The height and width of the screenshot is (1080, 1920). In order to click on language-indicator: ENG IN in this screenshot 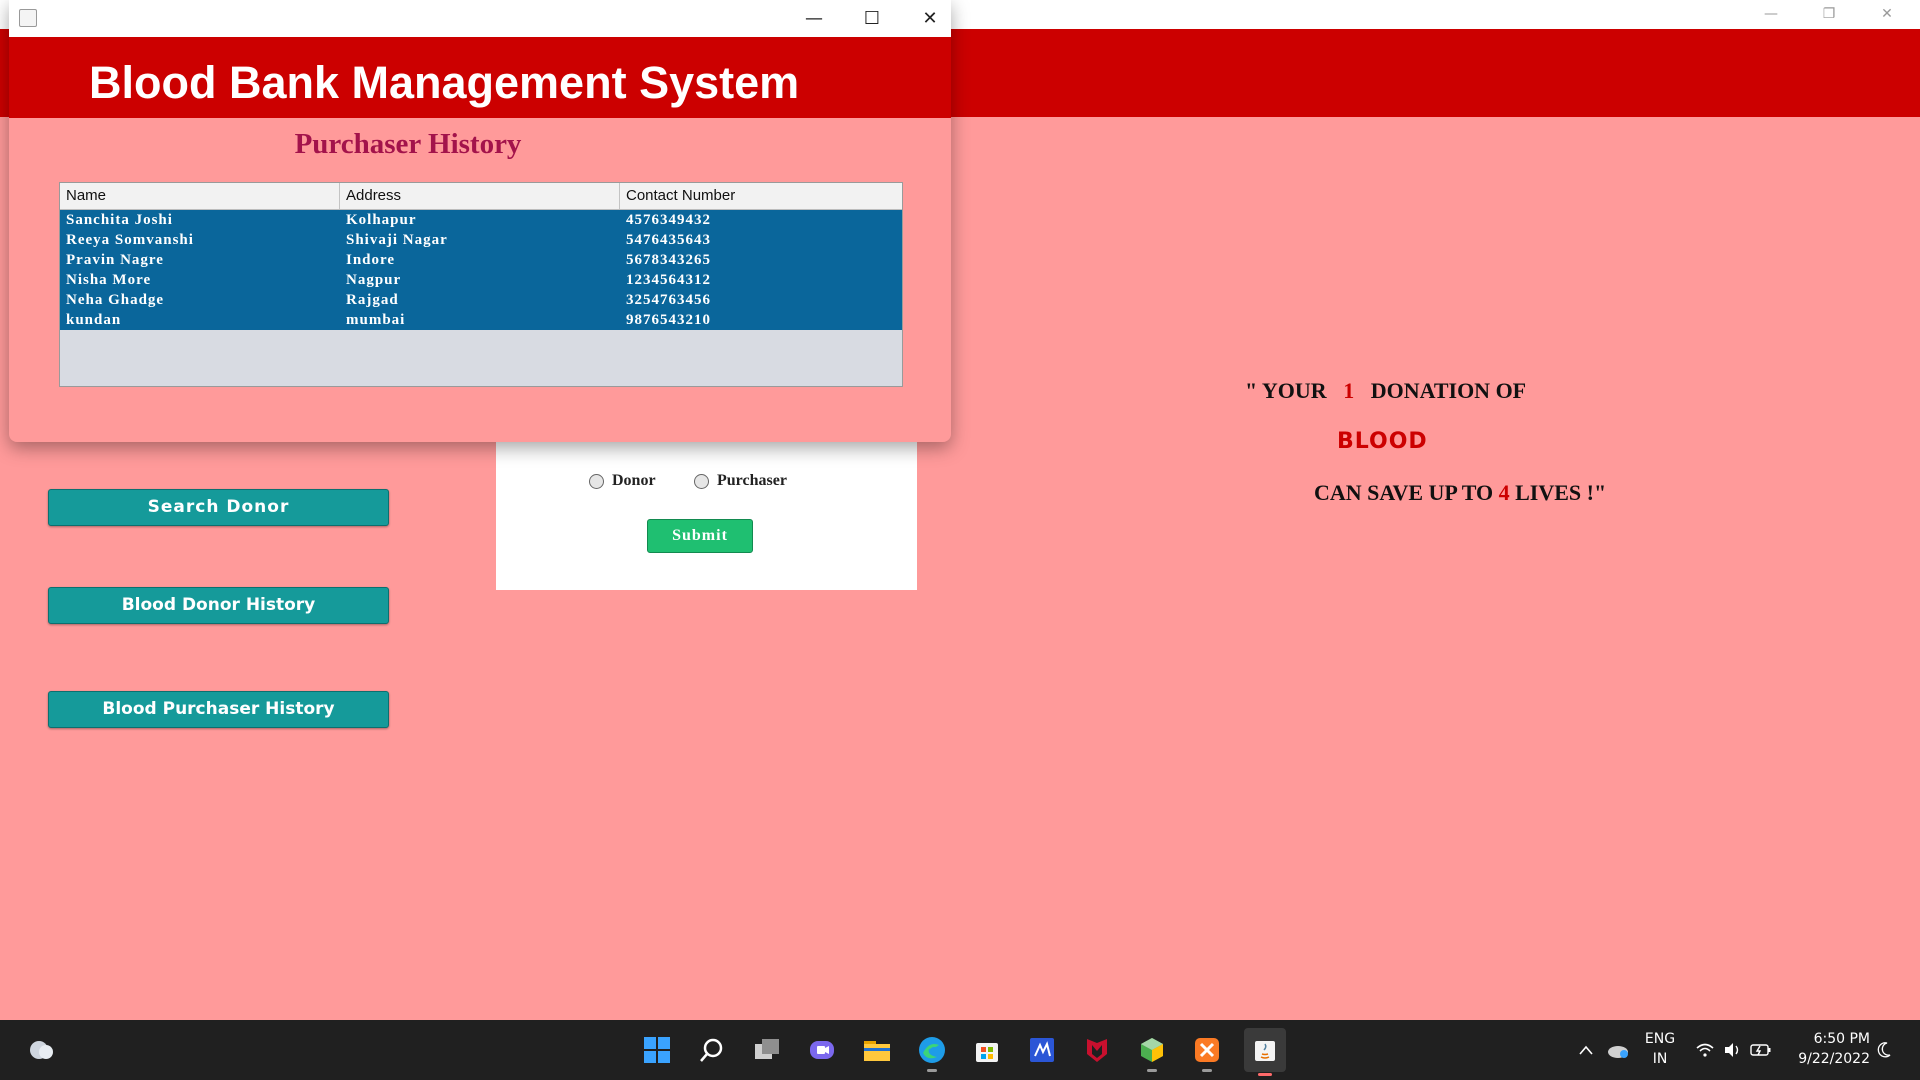, I will do `click(1660, 1049)`.